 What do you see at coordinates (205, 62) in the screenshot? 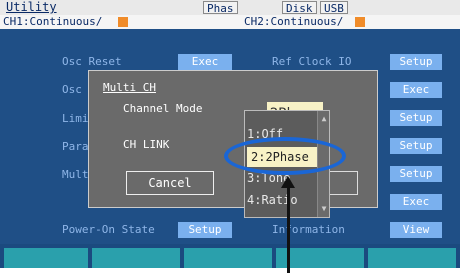
I see `osc-reset-exec-button: Exec` at bounding box center [205, 62].